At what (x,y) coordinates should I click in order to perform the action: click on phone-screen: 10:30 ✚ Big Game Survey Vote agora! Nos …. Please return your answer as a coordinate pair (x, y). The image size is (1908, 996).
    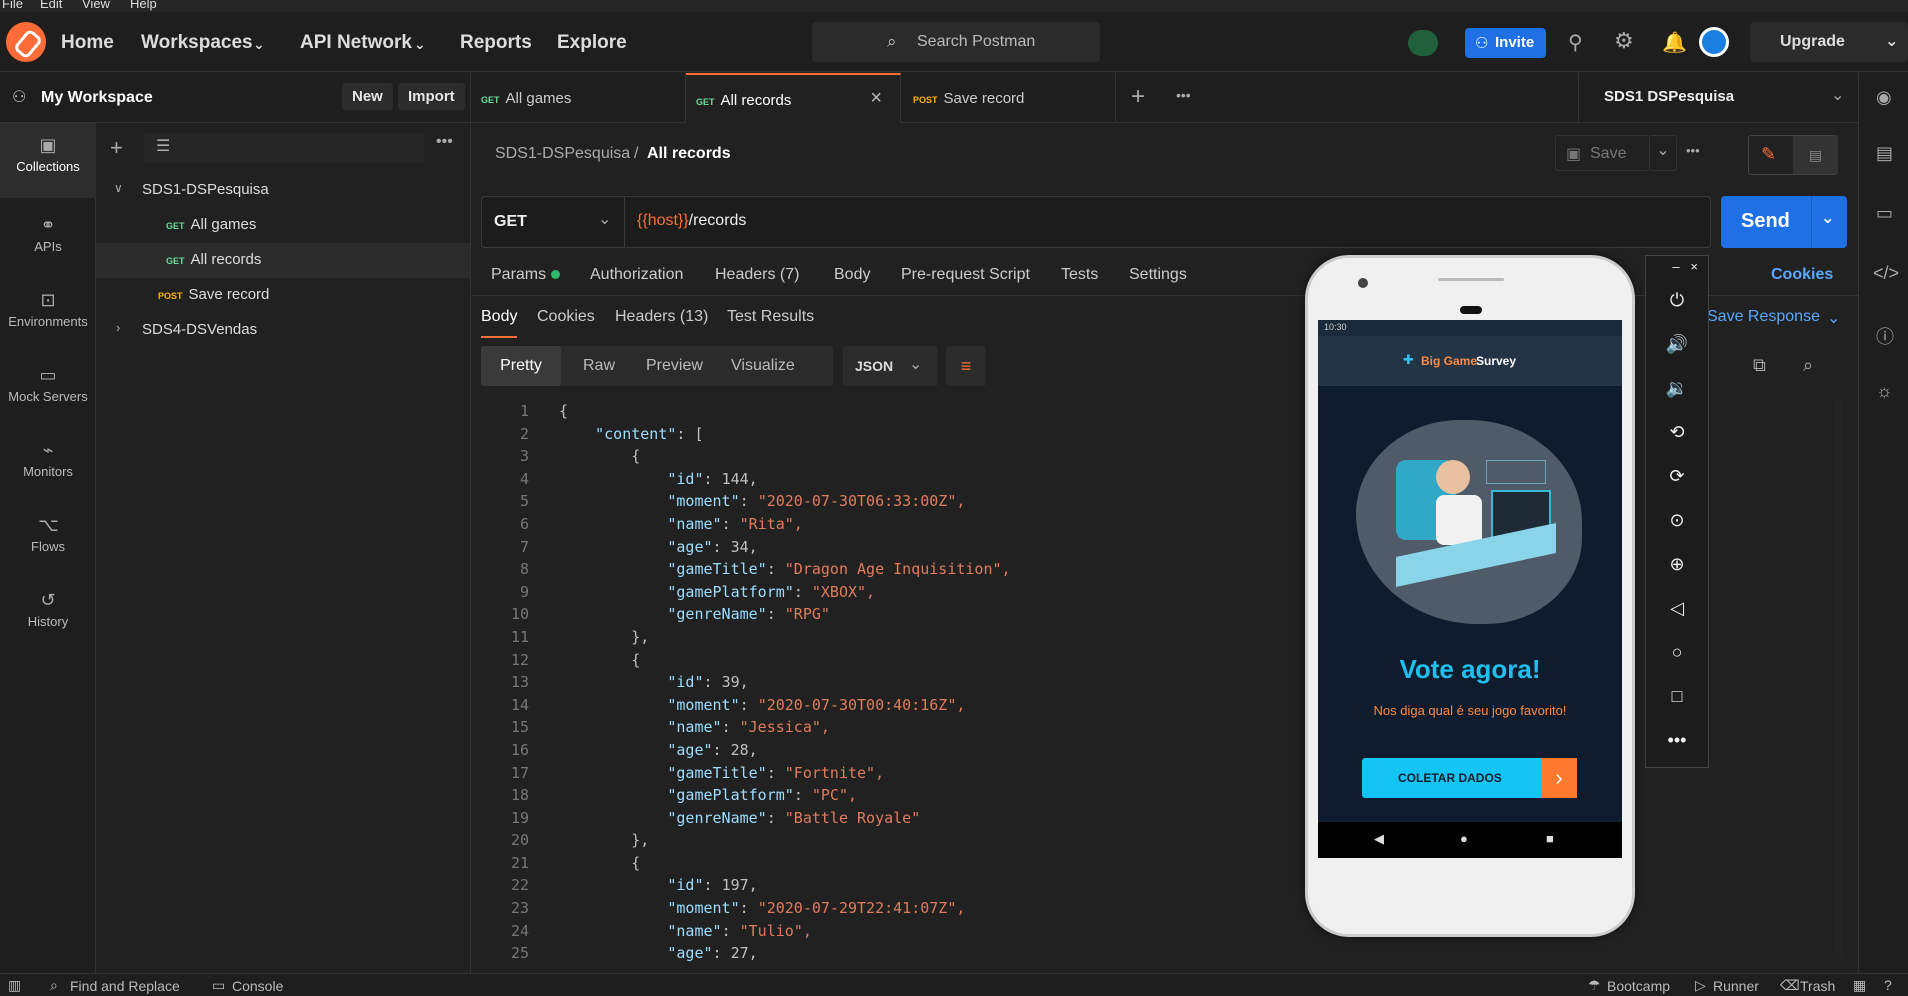
    Looking at the image, I should click on (1470, 589).